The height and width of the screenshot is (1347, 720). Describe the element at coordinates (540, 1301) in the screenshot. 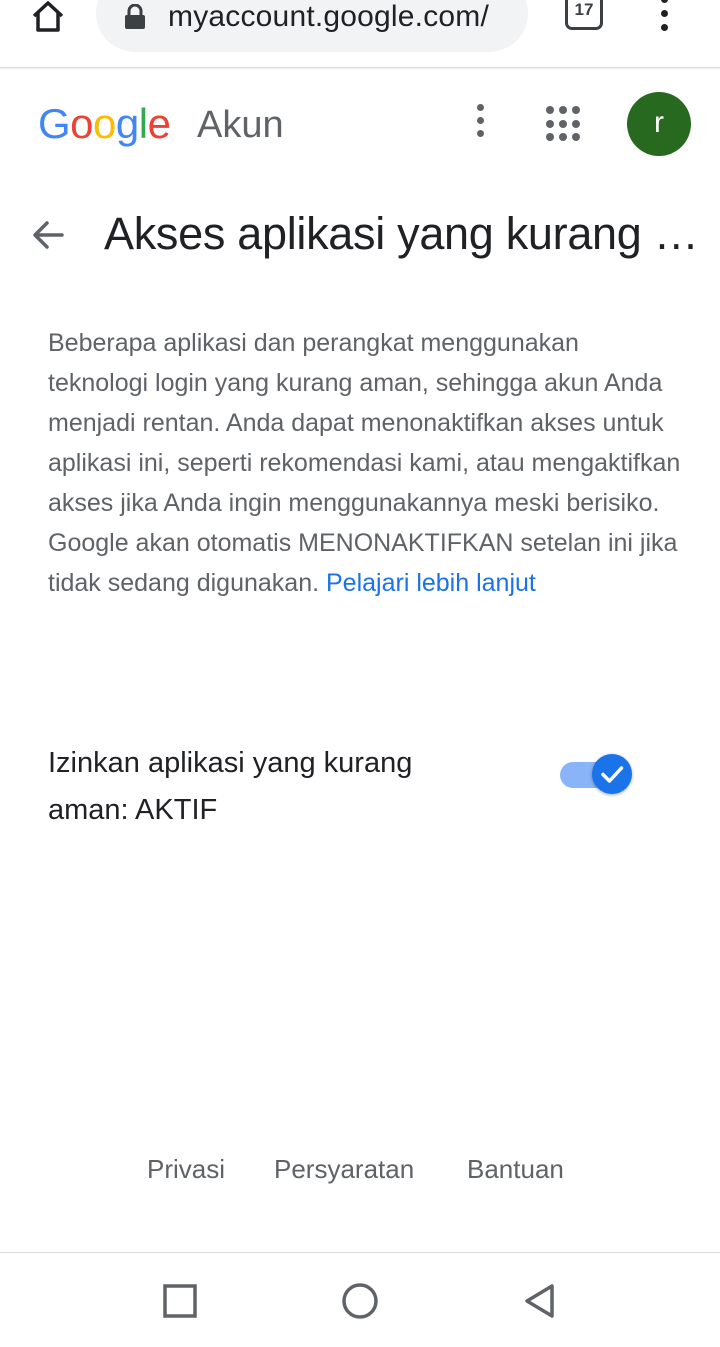

I see `back-triangle-icon` at that location.